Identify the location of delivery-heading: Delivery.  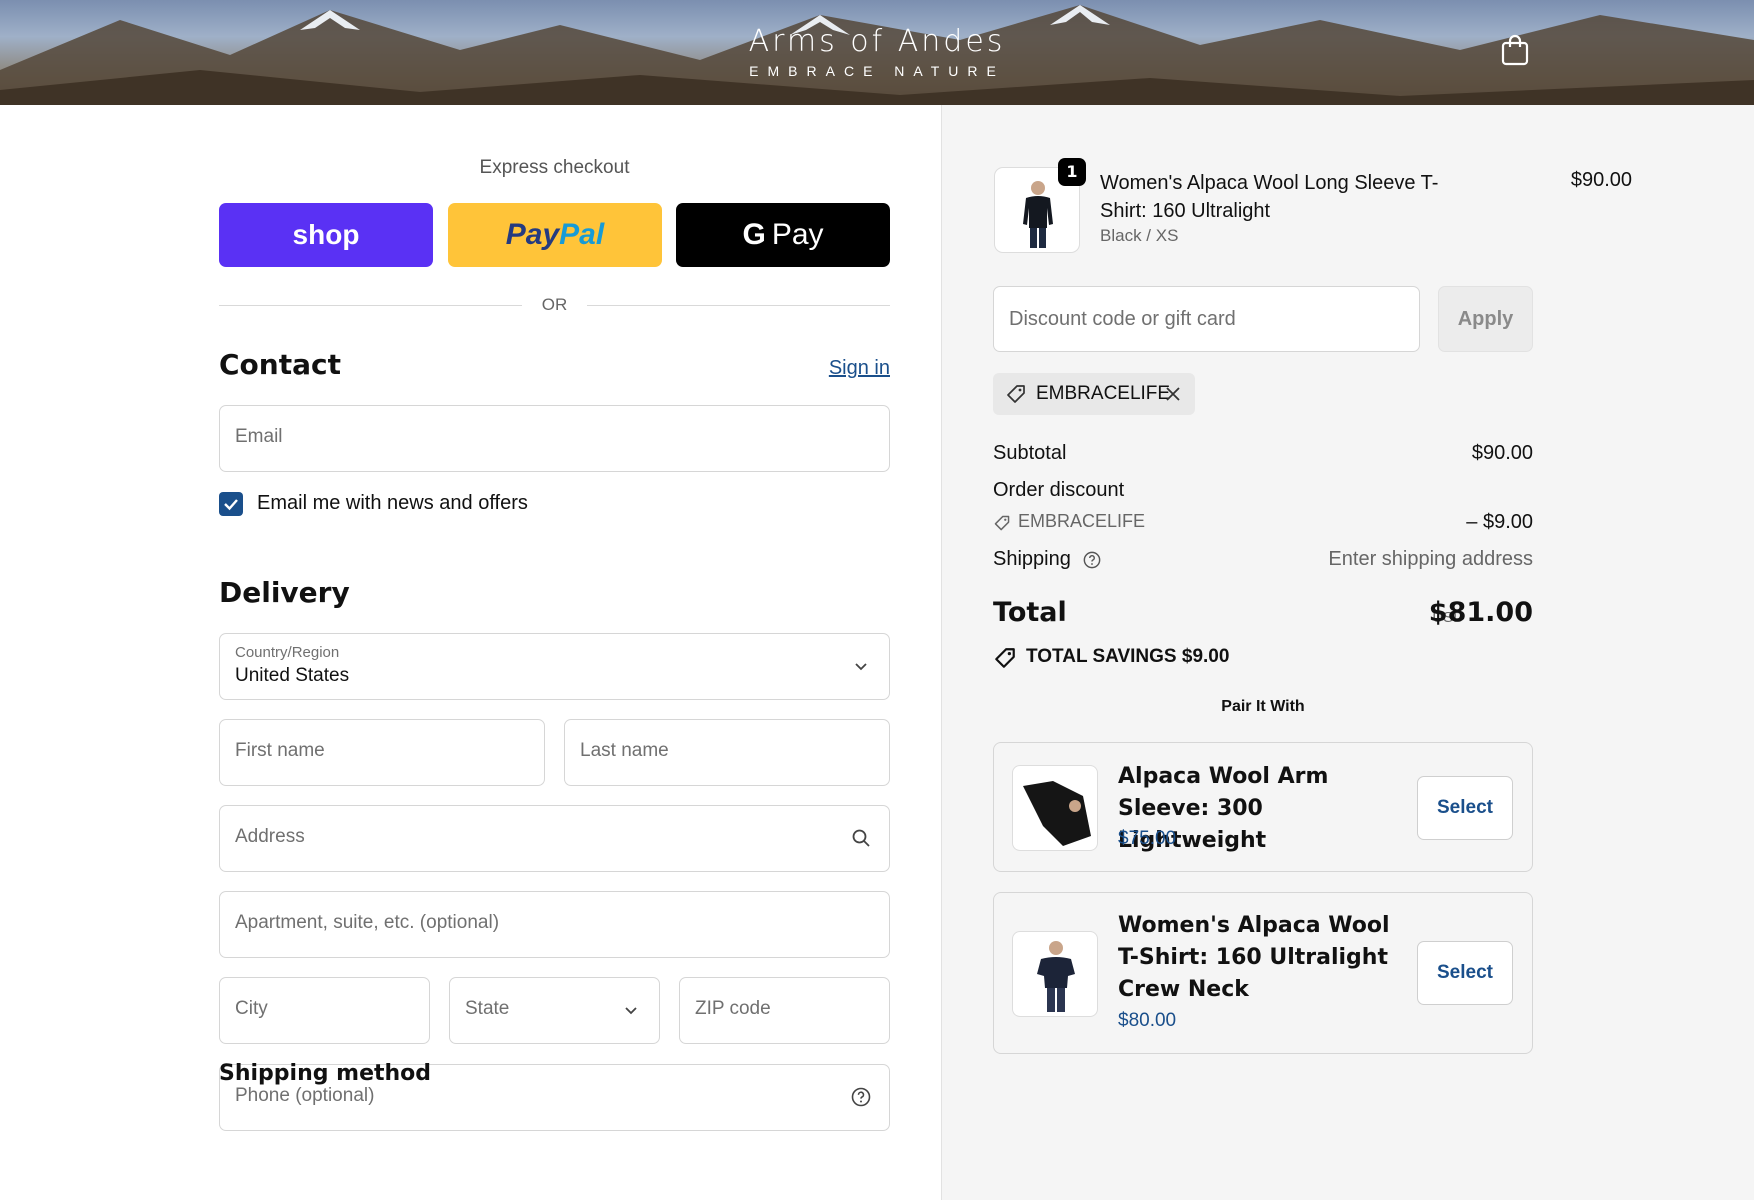
(284, 592).